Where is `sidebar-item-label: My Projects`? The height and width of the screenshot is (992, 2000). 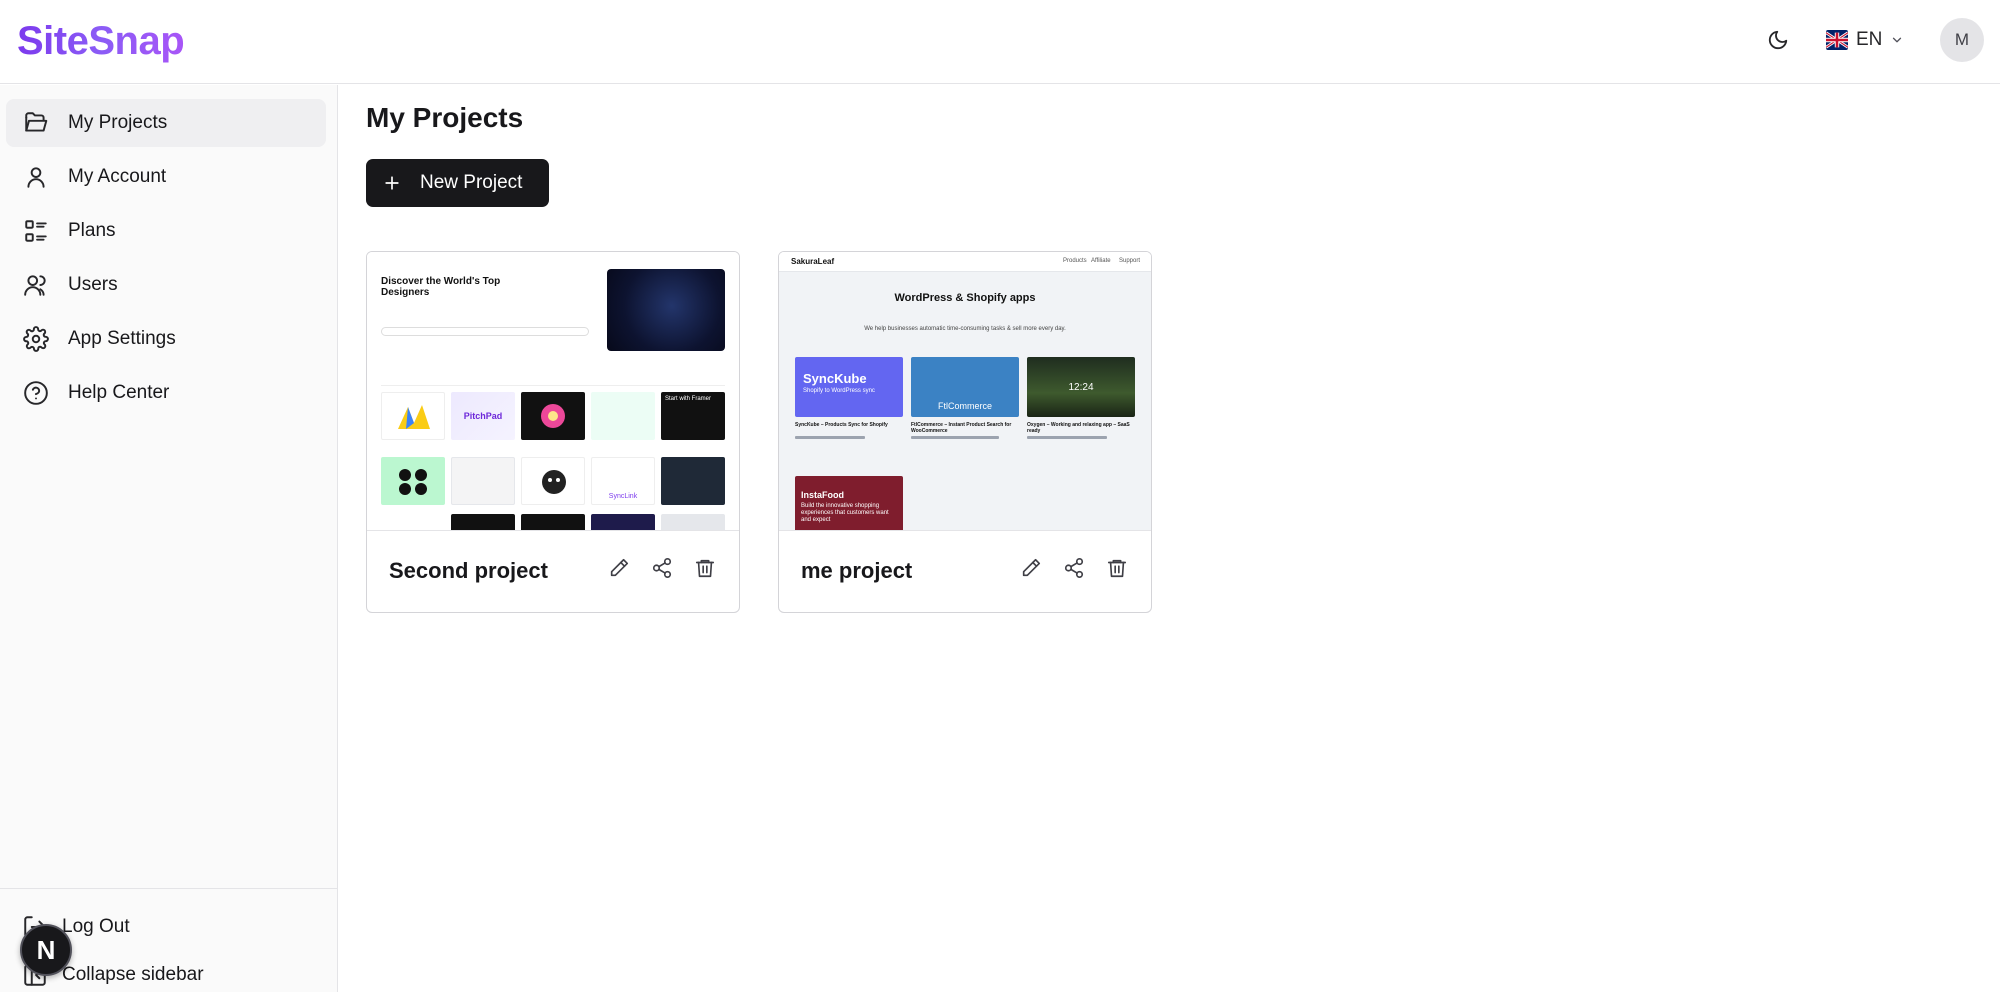 sidebar-item-label: My Projects is located at coordinates (118, 122).